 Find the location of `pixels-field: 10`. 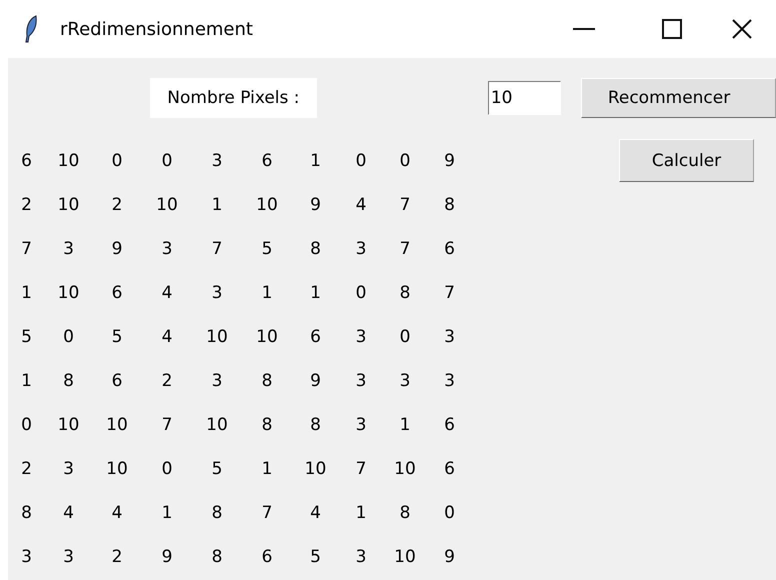

pixels-field: 10 is located at coordinates (524, 98).